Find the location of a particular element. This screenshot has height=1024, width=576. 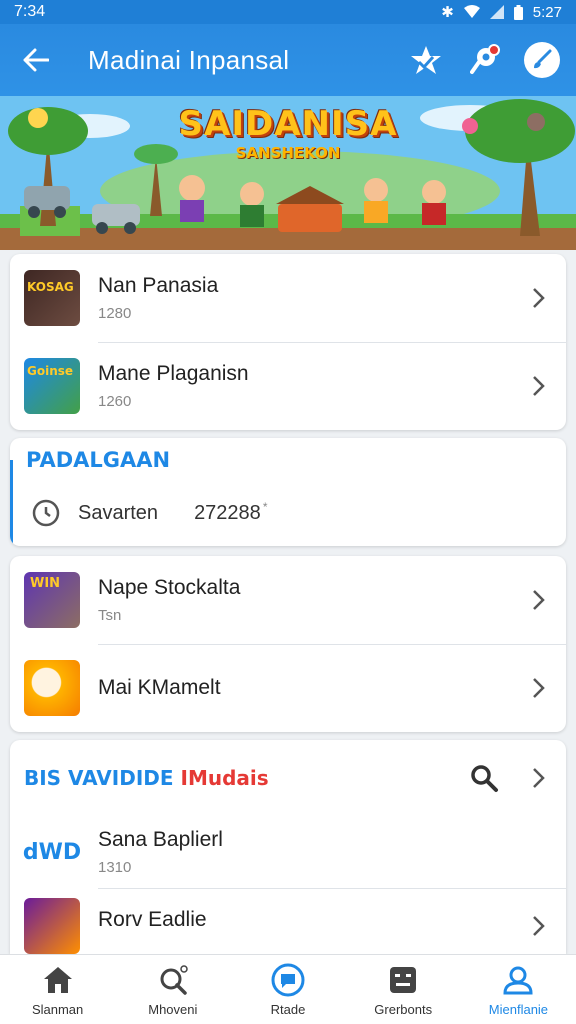

notifications-button is located at coordinates (484, 60).